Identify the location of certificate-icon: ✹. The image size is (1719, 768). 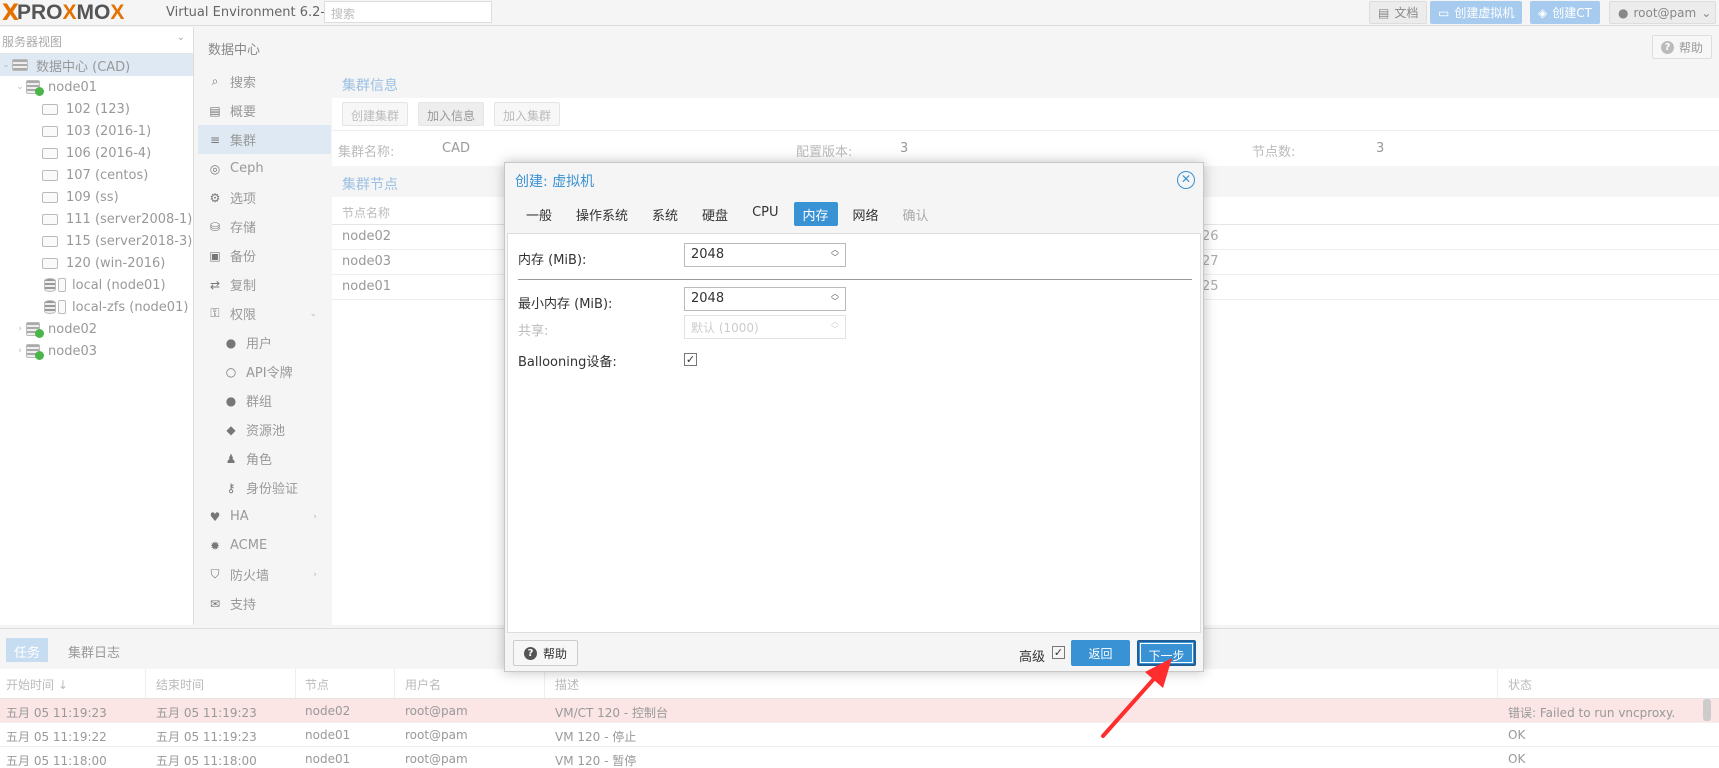
(215, 545).